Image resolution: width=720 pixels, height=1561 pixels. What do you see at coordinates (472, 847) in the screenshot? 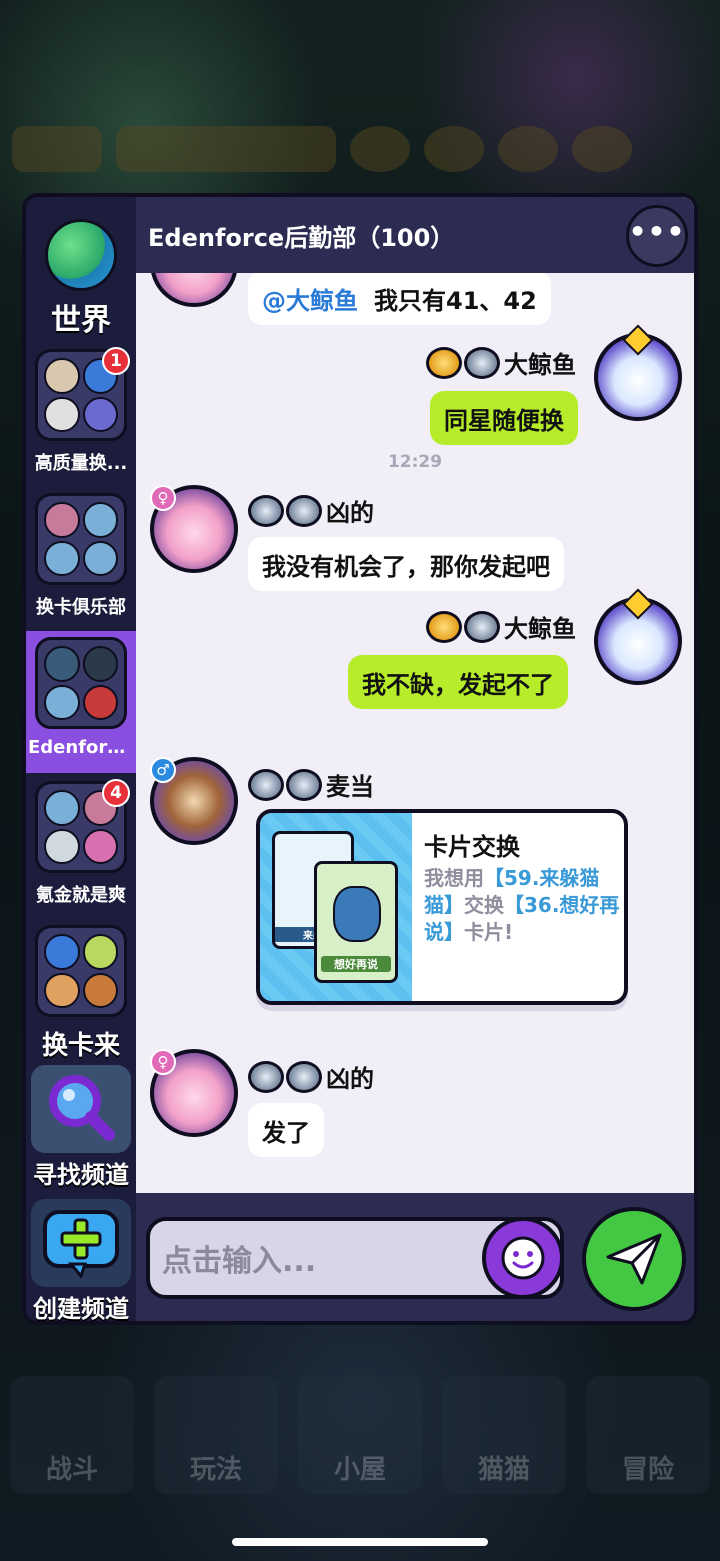
I see `card-title: 卡片交换` at bounding box center [472, 847].